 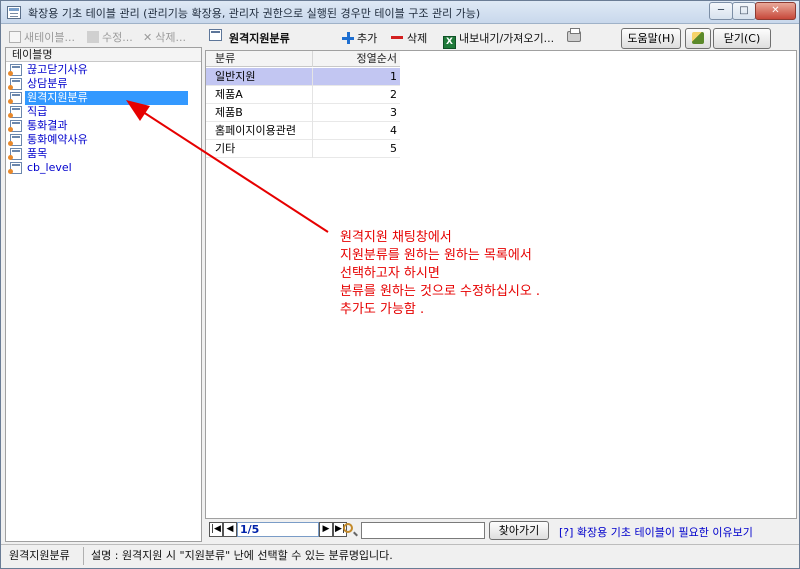 What do you see at coordinates (229, 113) in the screenshot?
I see `cell-category: 제품B` at bounding box center [229, 113].